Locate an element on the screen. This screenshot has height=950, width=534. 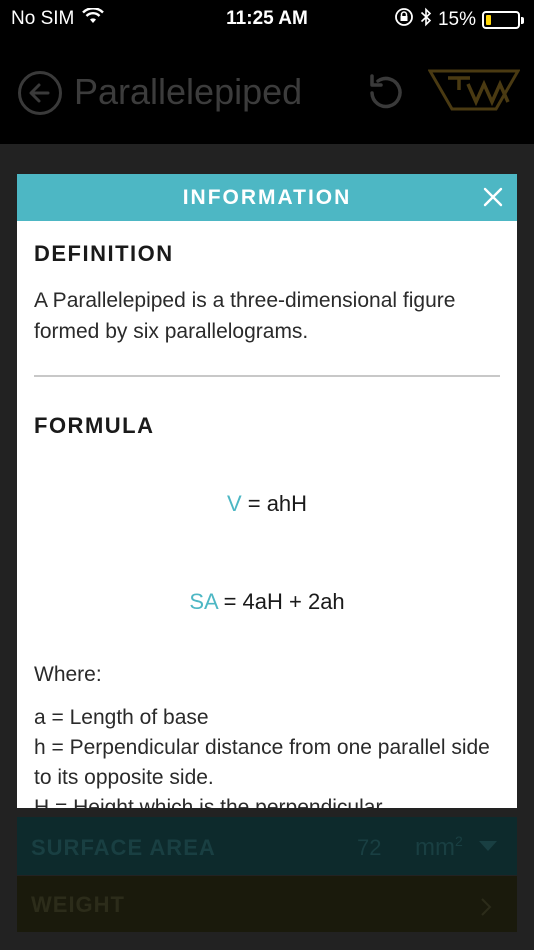
back-icon is located at coordinates (40, 93).